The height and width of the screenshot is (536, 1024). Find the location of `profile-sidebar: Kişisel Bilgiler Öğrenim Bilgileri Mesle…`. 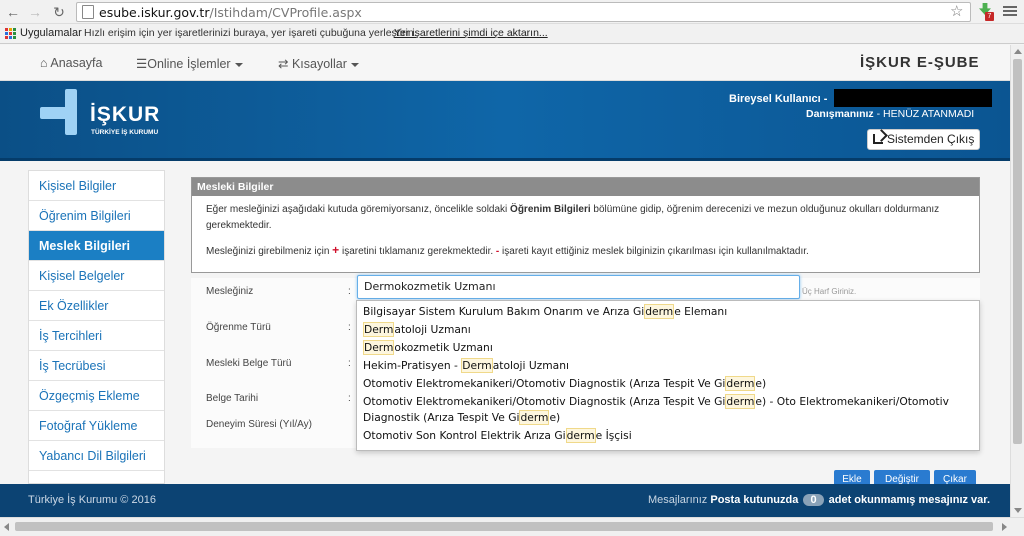

profile-sidebar: Kişisel Bilgiler Öğrenim Bilgileri Mesle… is located at coordinates (96, 327).